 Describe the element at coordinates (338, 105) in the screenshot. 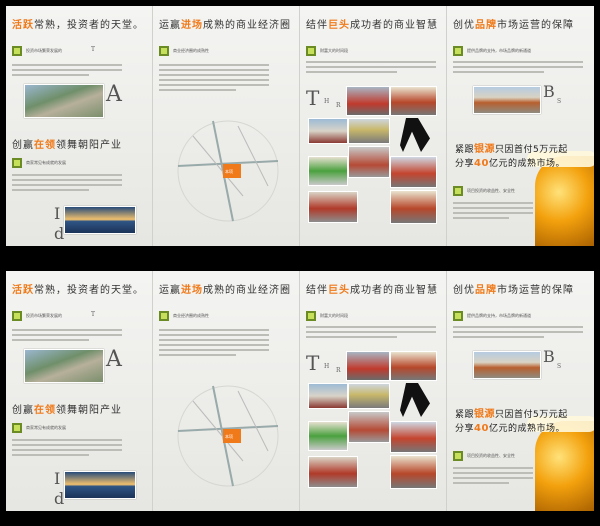

I see `decor-letter-r: R` at that location.